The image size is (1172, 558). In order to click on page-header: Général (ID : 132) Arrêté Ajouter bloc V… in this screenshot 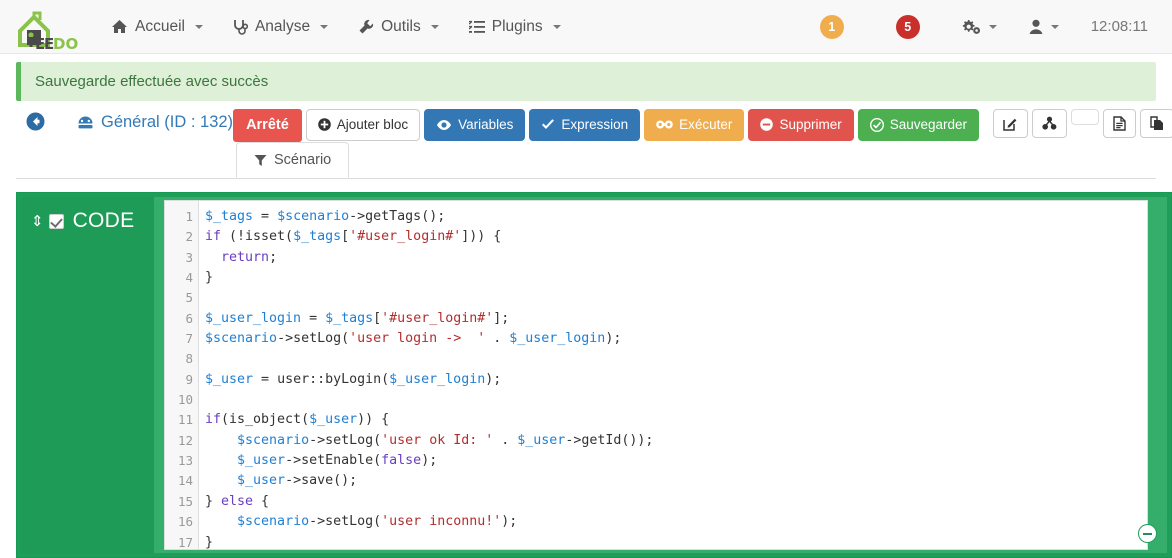, I will do `click(586, 140)`.